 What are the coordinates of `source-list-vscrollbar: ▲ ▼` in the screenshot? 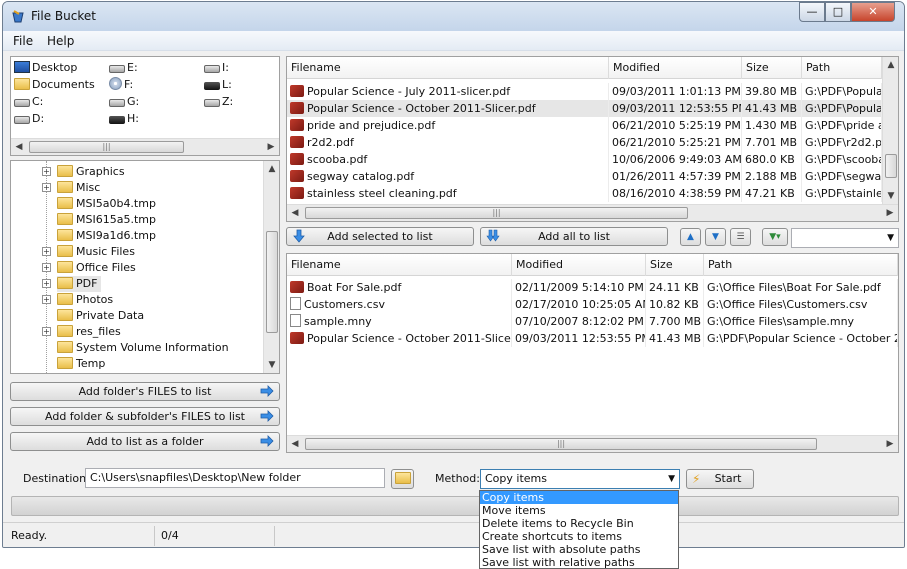 It's located at (890, 130).